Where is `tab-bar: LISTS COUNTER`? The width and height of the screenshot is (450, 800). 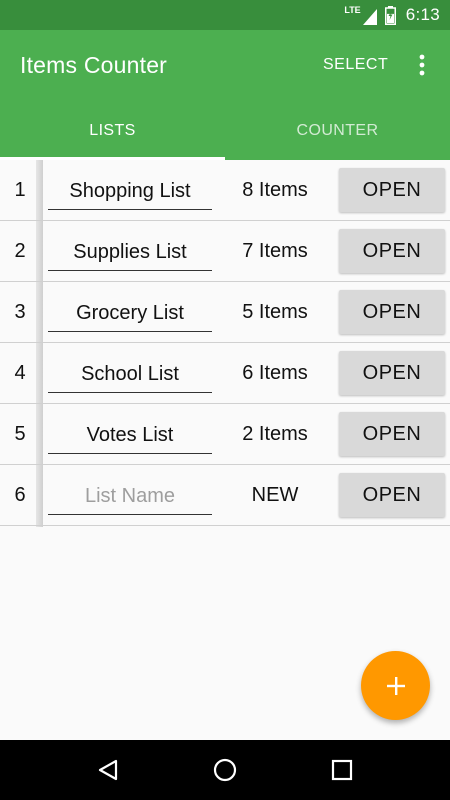
tab-bar: LISTS COUNTER is located at coordinates (225, 131).